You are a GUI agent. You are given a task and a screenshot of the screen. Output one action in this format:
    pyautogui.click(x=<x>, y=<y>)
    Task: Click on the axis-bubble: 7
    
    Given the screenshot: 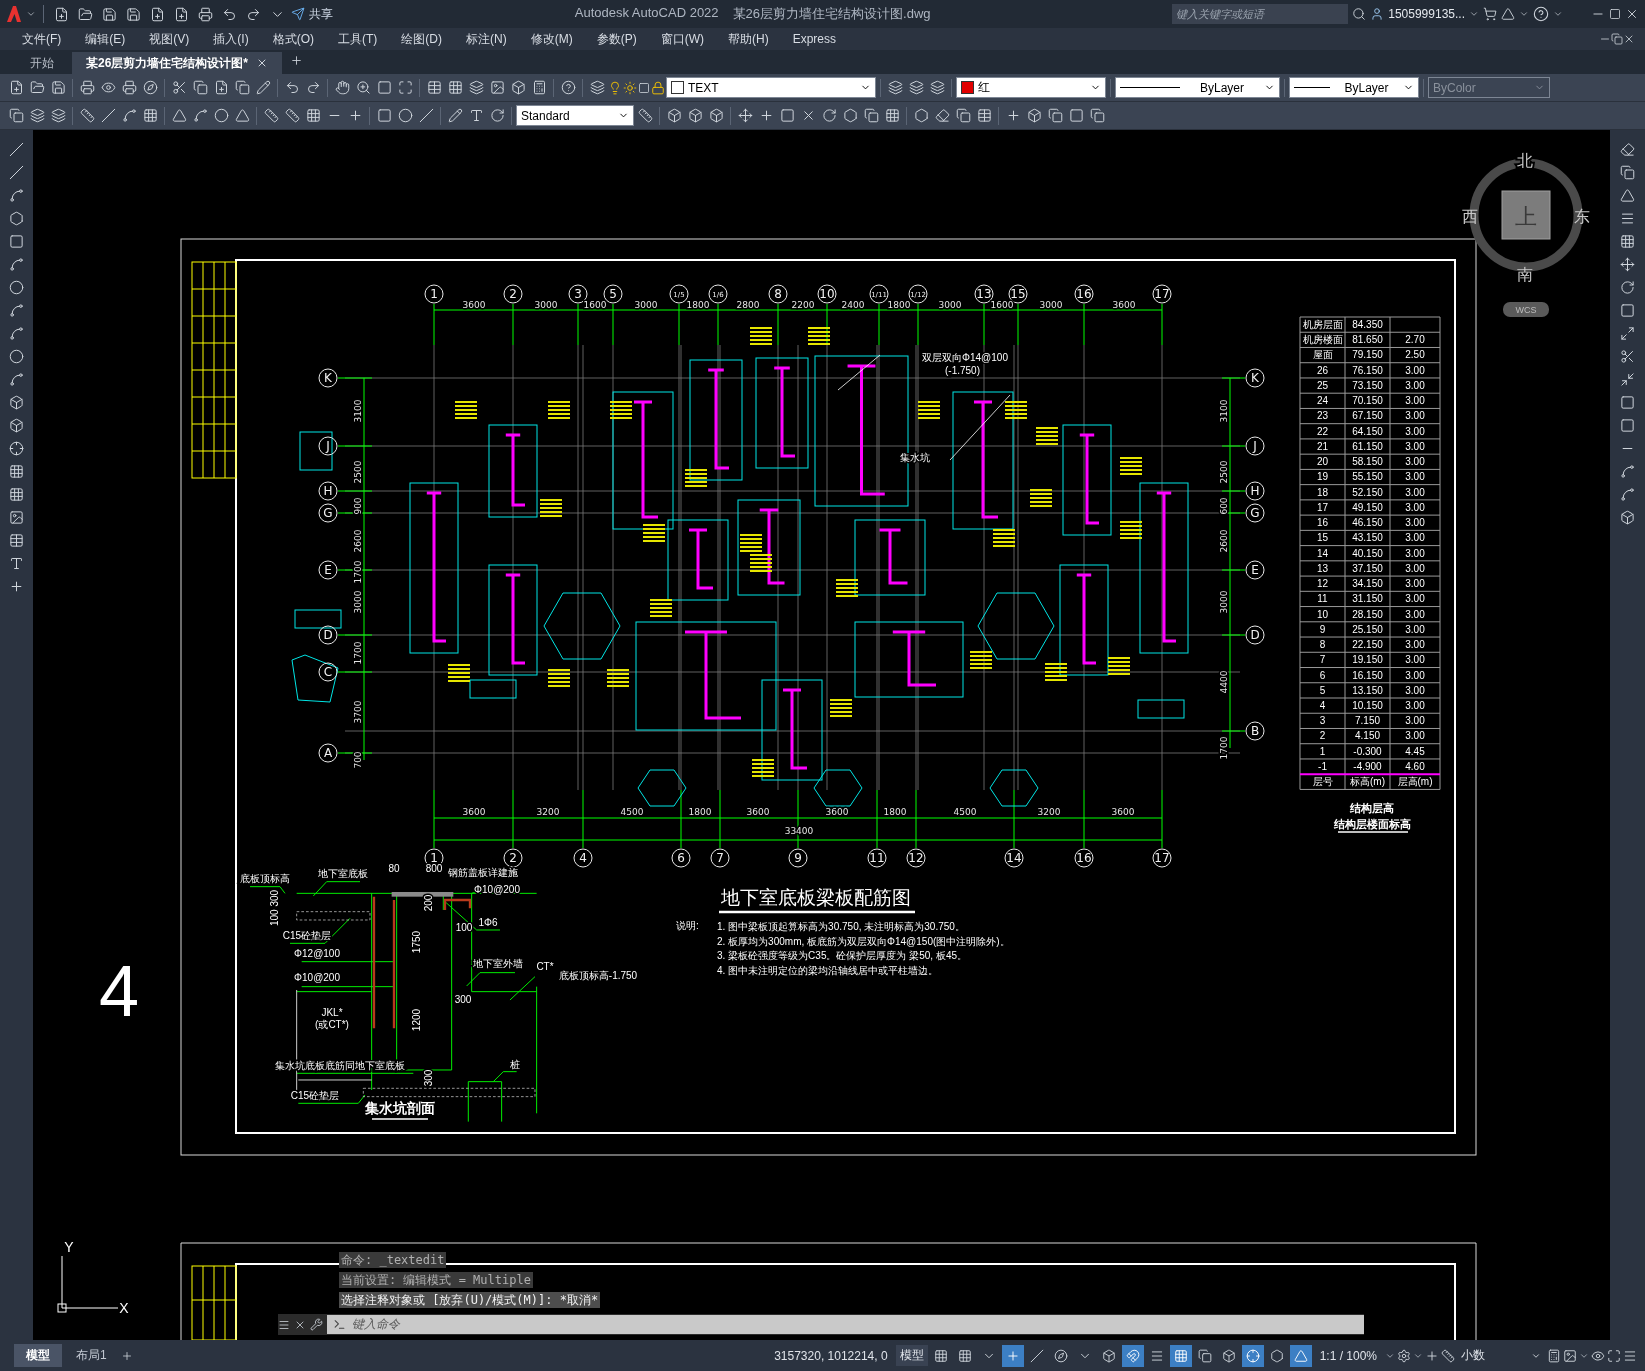 What is the action you would take?
    pyautogui.click(x=720, y=858)
    